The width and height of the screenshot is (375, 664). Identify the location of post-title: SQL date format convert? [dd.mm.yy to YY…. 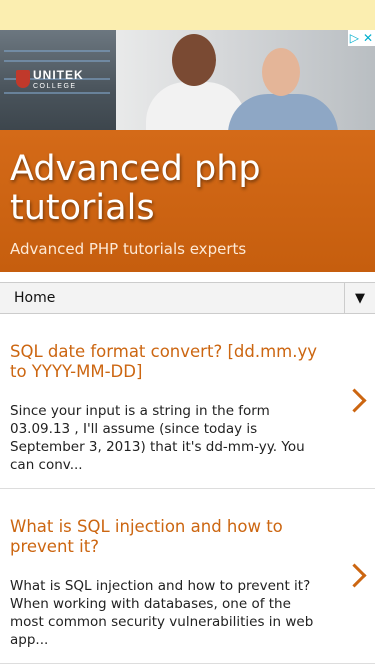
(164, 362).